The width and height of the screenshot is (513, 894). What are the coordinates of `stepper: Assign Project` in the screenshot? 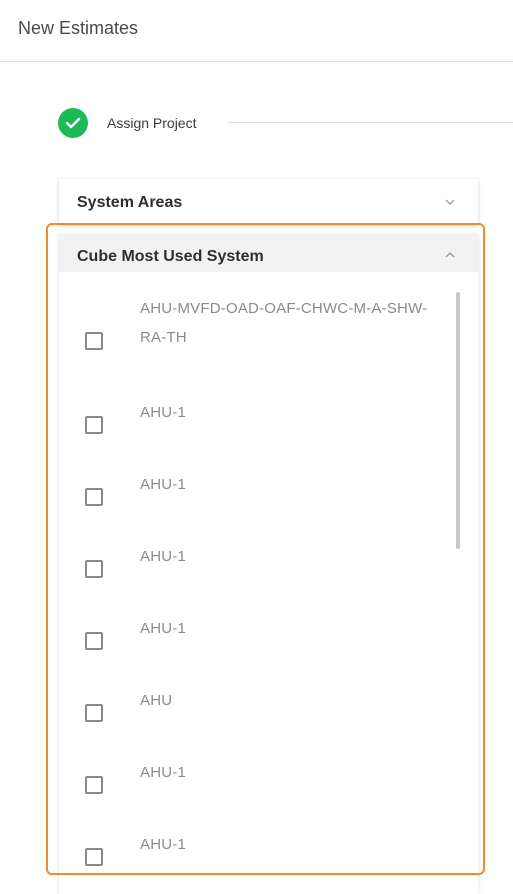 It's located at (285, 123).